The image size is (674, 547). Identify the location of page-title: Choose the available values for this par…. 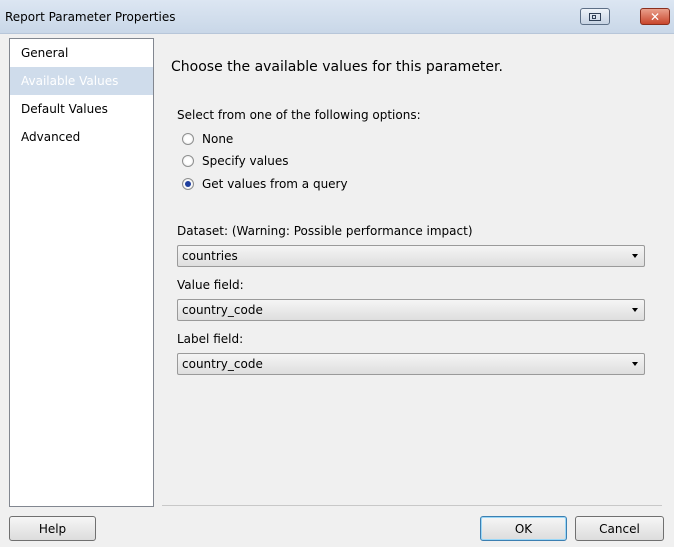
(337, 67).